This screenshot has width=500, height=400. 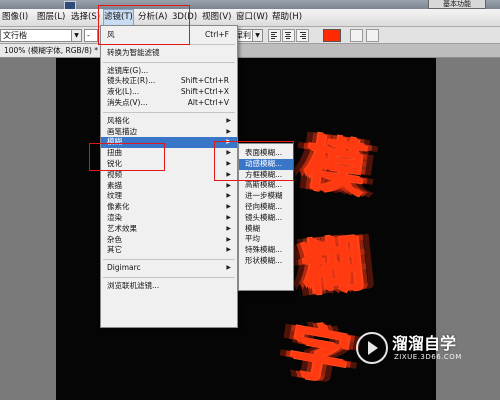 I want to click on canvas-char-1: 模, so click(x=335, y=167).